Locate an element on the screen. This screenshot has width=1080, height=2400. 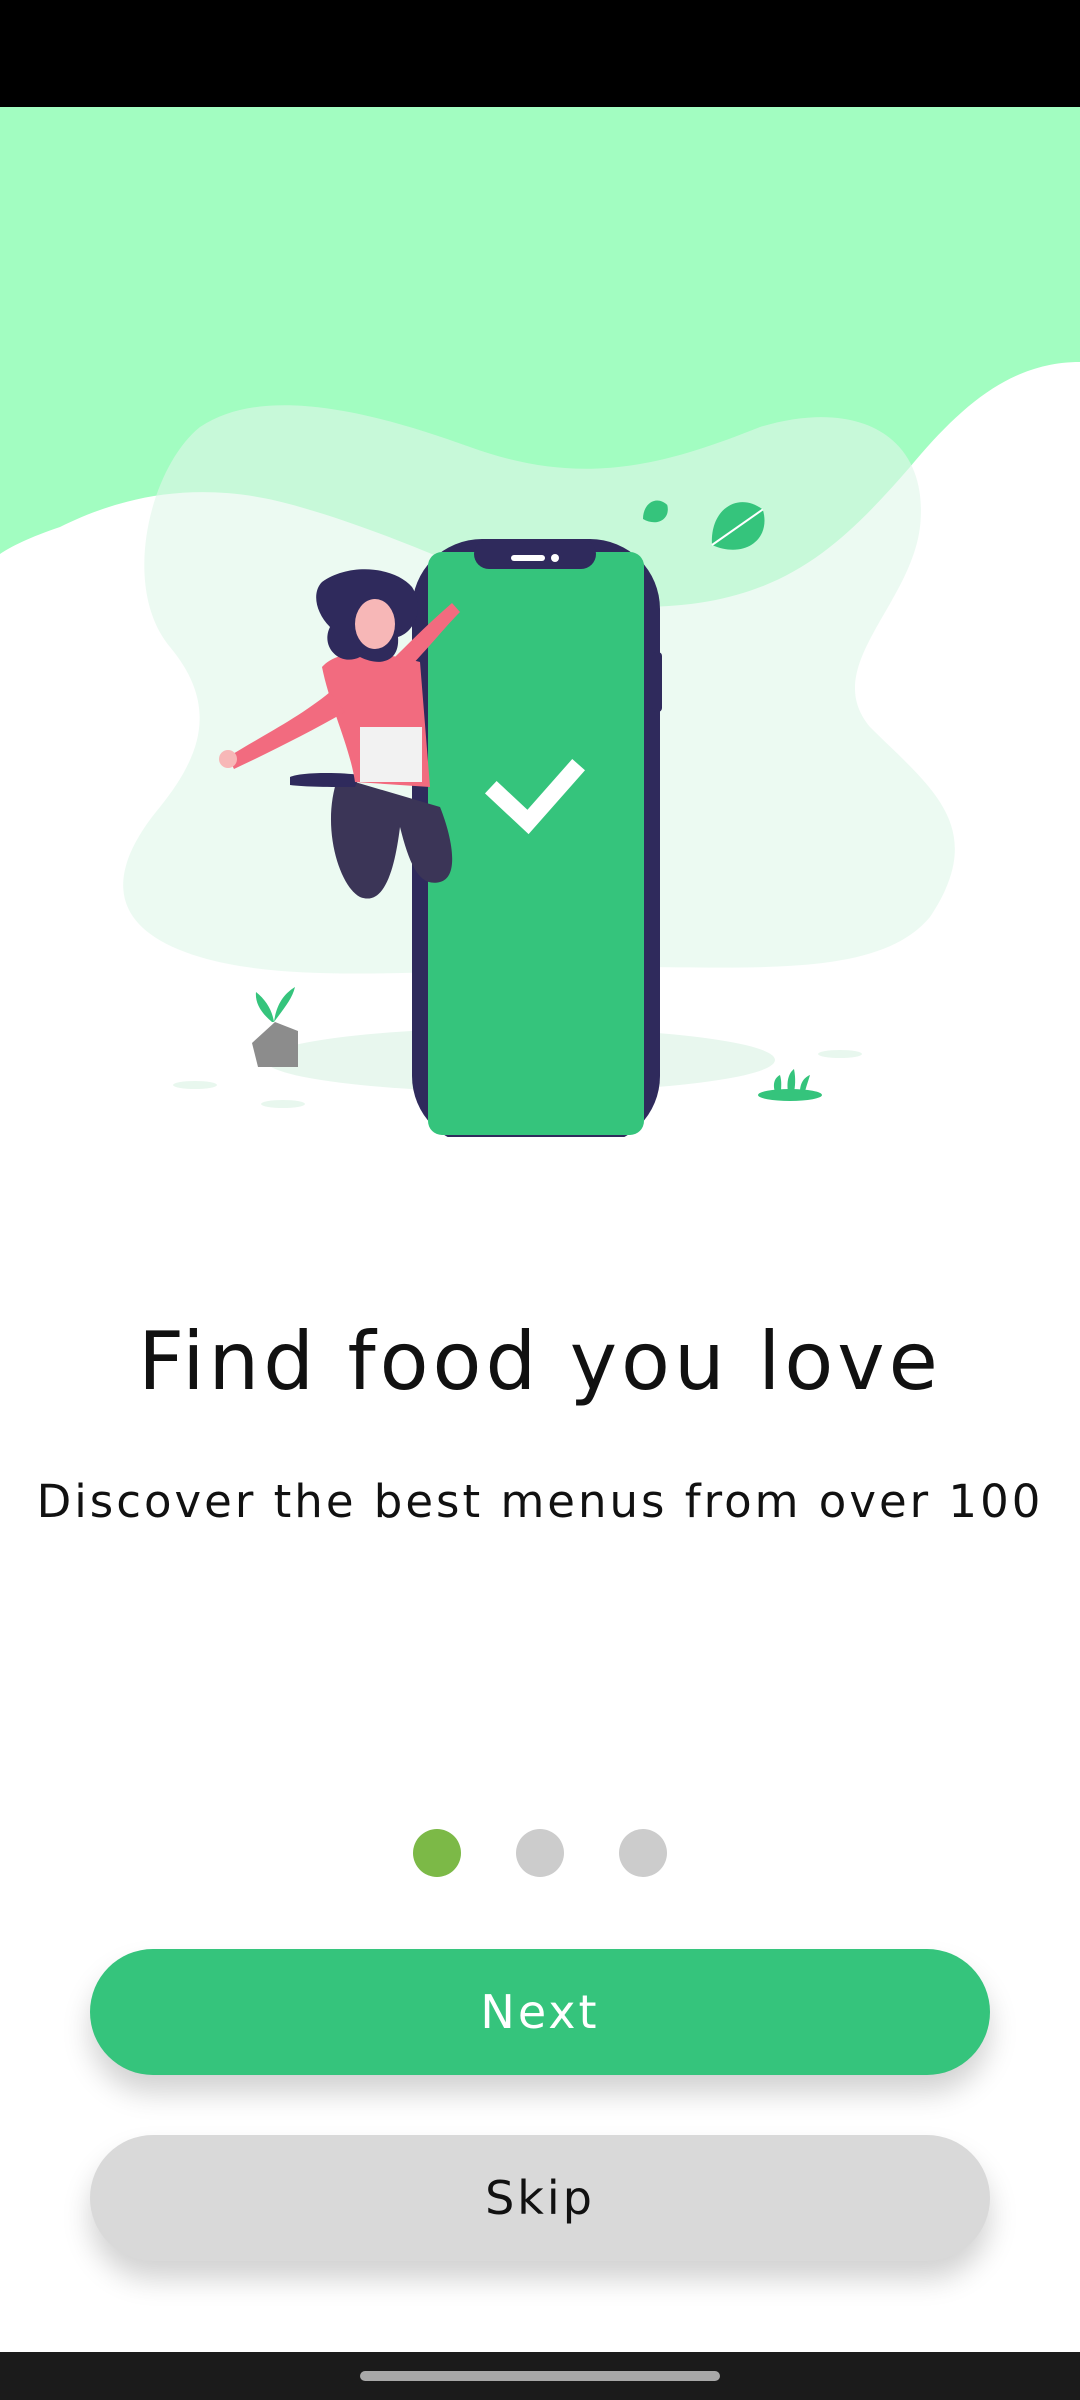
phone-screen is located at coordinates (536, 843).